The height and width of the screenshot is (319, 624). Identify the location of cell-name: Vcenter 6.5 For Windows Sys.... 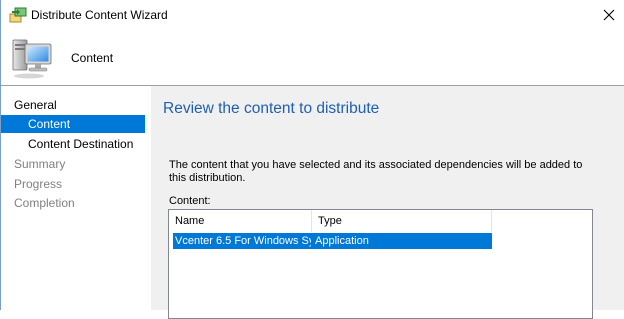
(243, 241).